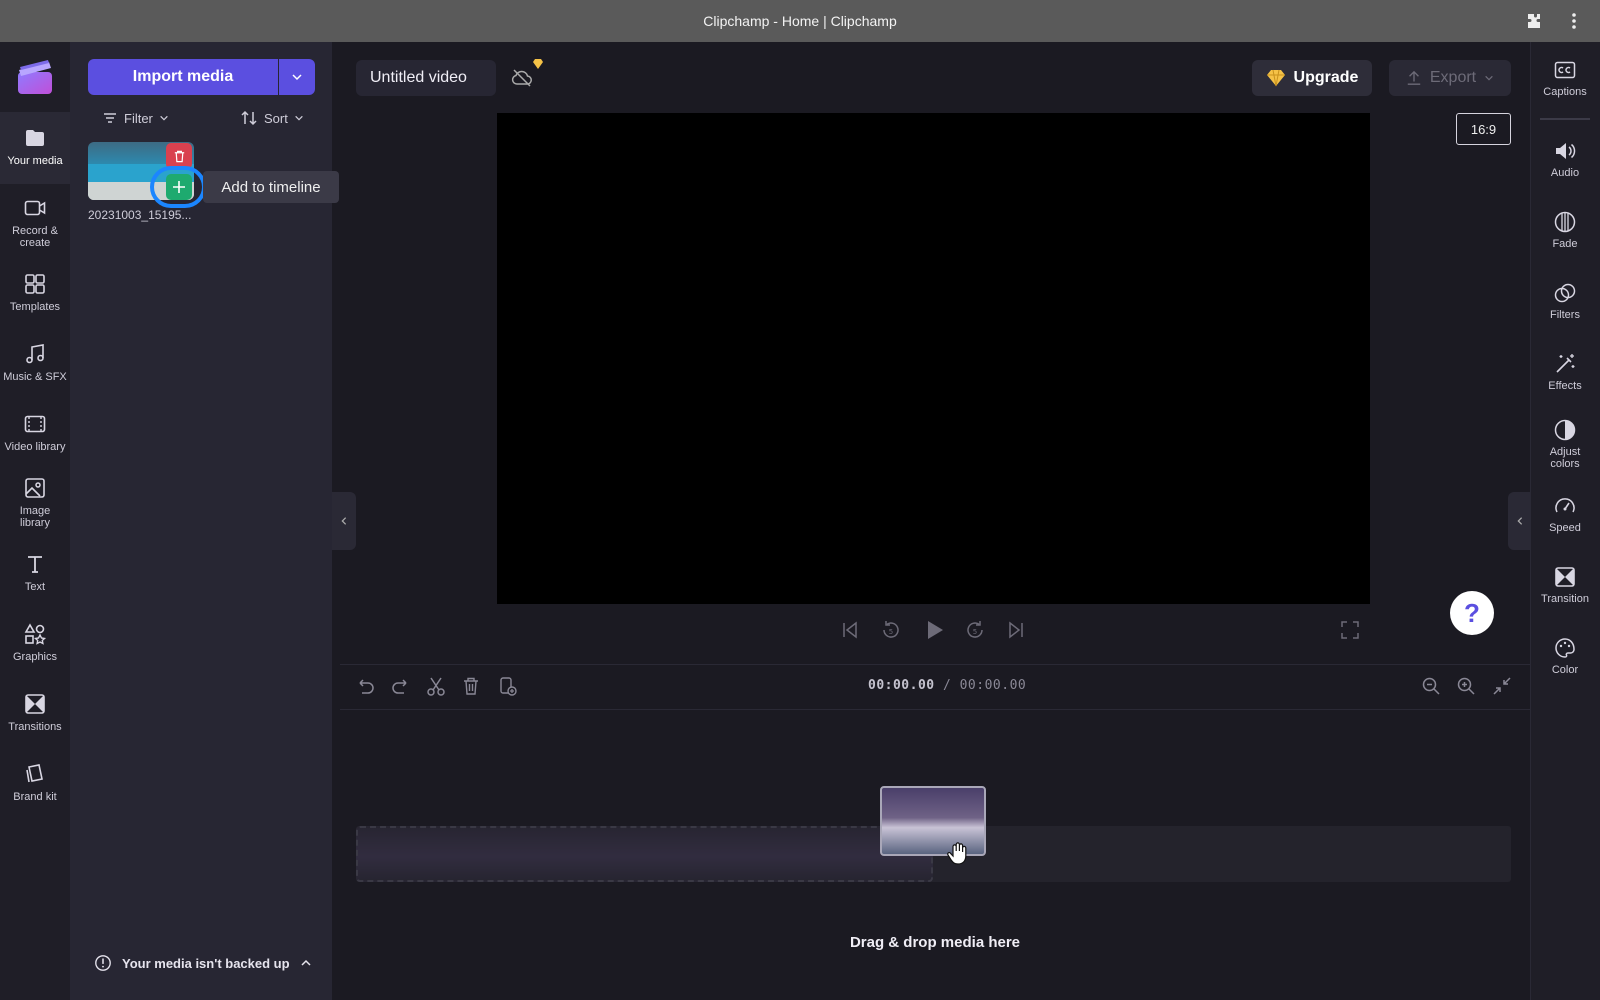 The image size is (1600, 1000). What do you see at coordinates (1574, 21) in the screenshot?
I see `more-options-icon` at bounding box center [1574, 21].